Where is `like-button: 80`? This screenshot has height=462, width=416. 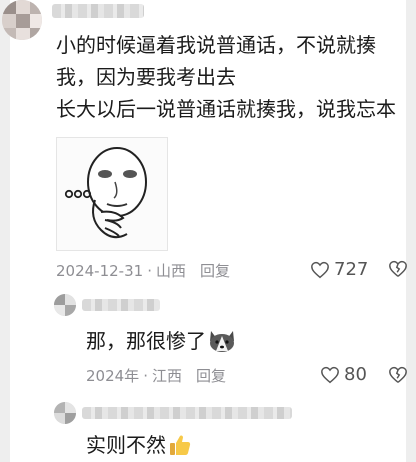
like-button: 80 is located at coordinates (343, 374).